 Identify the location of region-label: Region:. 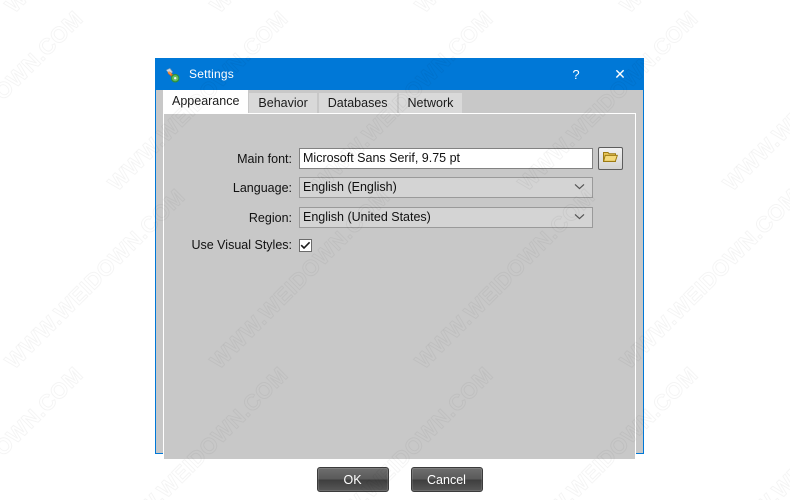
(270, 217).